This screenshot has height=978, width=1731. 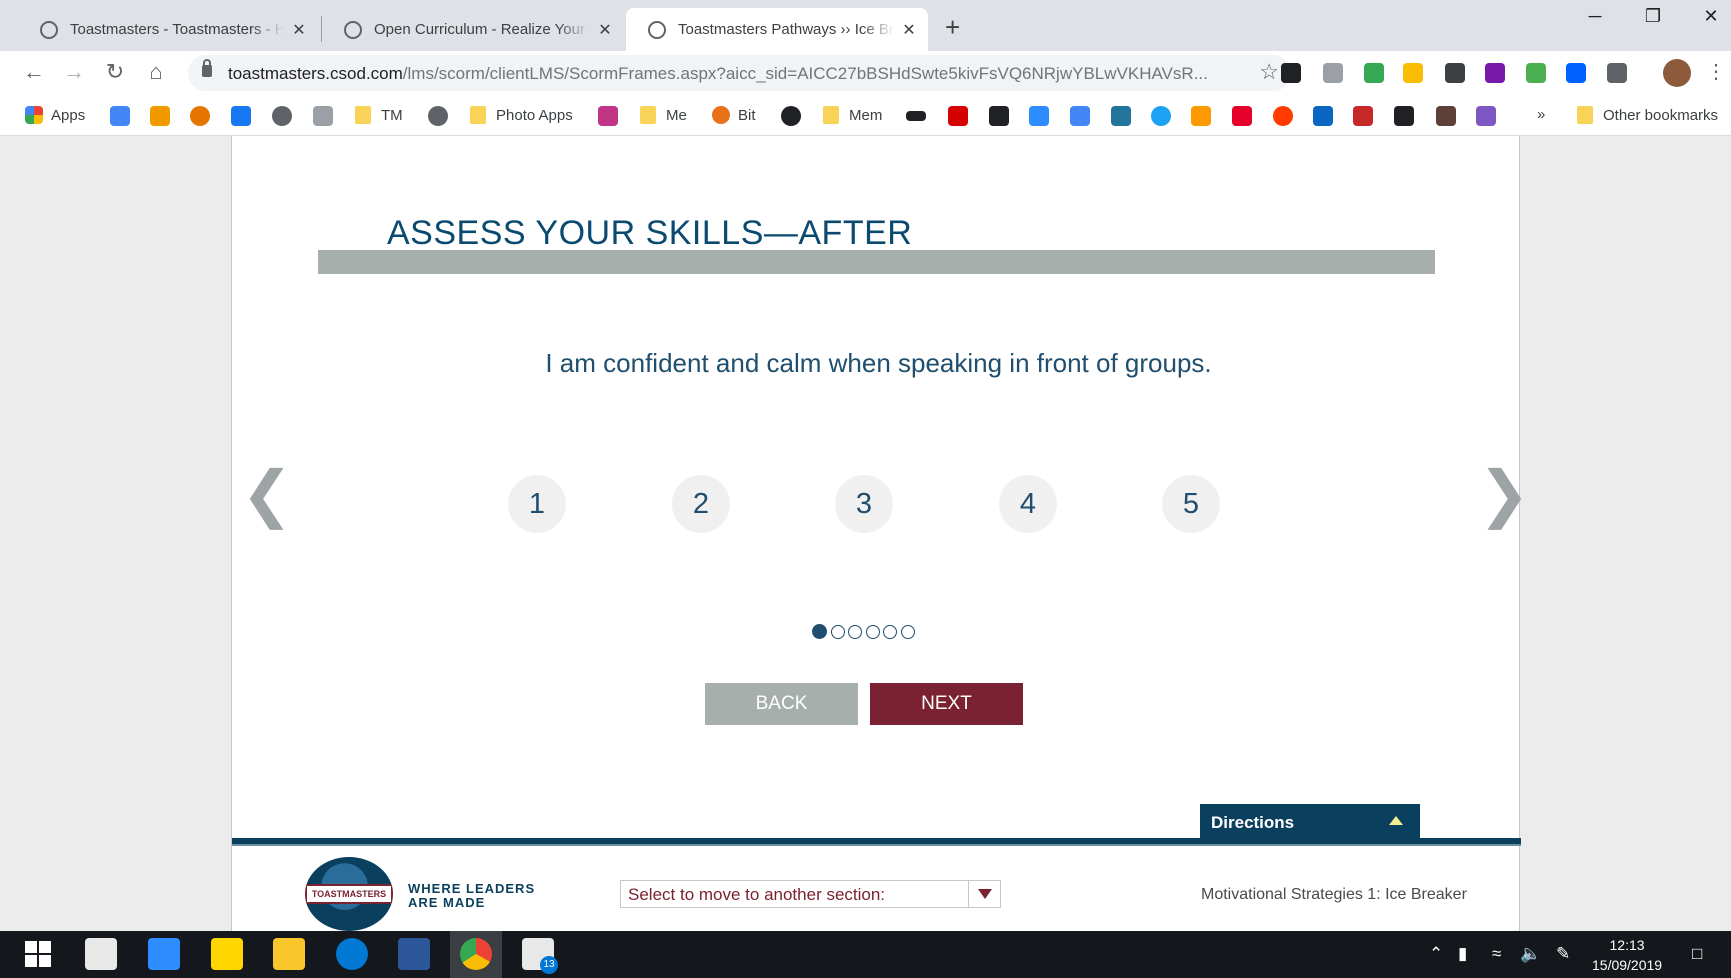 What do you see at coordinates (1323, 116) in the screenshot?
I see `linkedin-bookmark-icon` at bounding box center [1323, 116].